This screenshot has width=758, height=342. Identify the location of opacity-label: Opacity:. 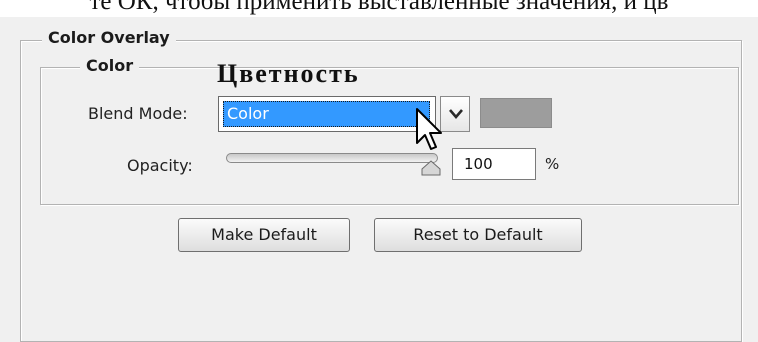
(160, 165).